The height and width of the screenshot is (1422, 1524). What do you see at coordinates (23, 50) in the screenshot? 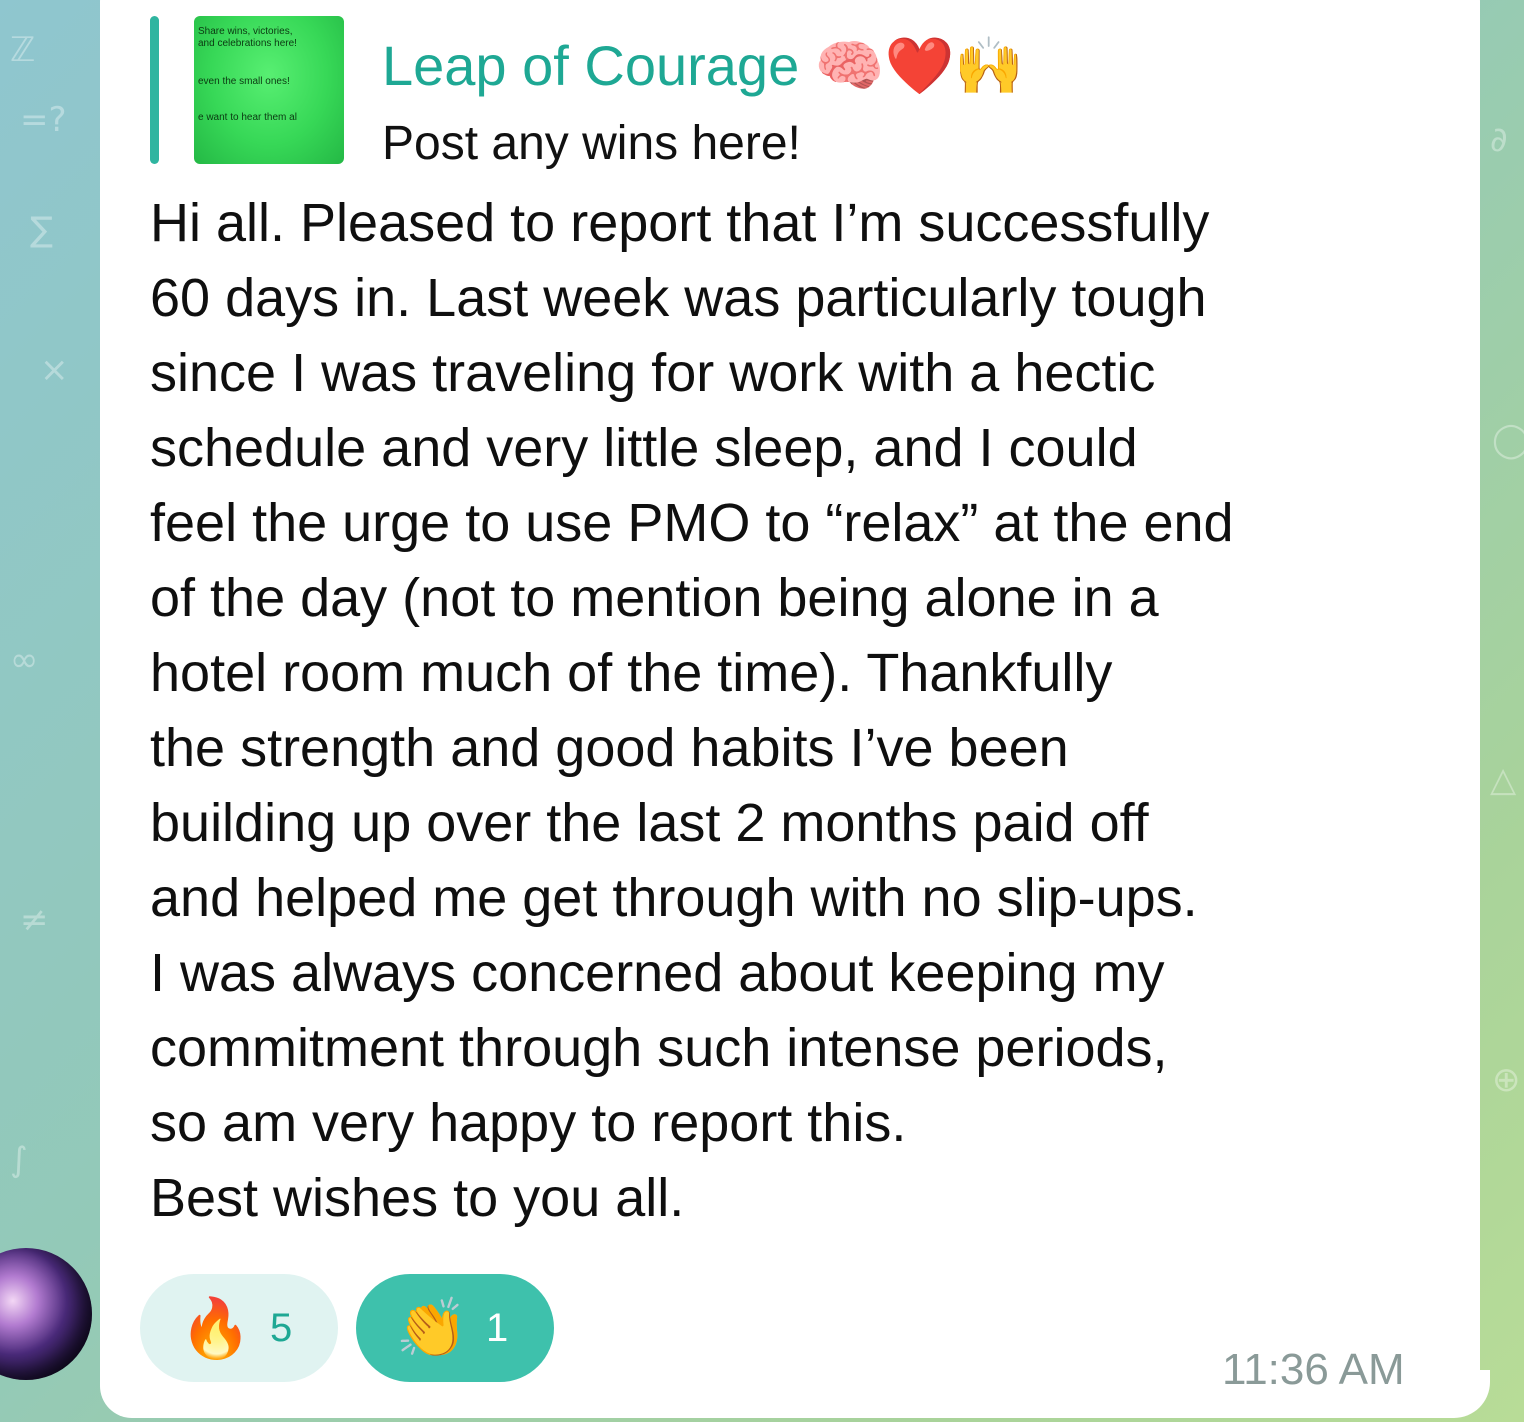
I see `doodle-decoration: ℤ` at bounding box center [23, 50].